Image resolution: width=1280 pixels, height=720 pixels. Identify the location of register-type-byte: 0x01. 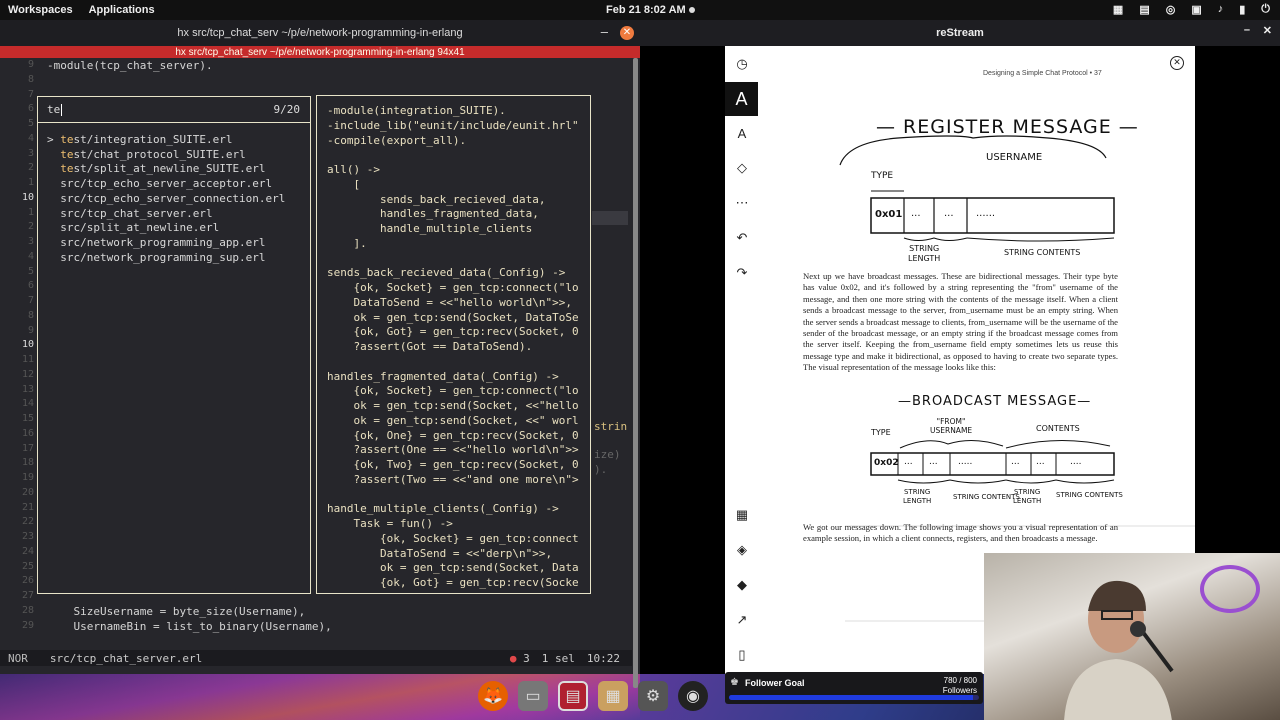
(889, 214).